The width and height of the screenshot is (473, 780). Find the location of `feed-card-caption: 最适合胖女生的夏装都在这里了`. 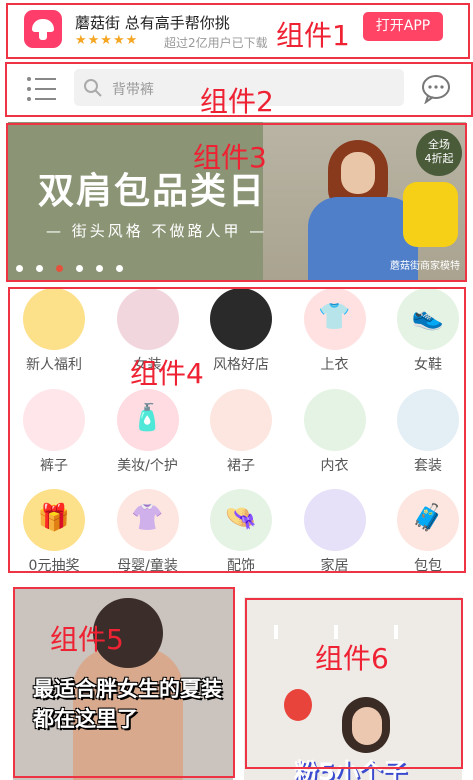

feed-card-caption: 最适合胖女生的夏装都在这里了 is located at coordinates (127, 704).